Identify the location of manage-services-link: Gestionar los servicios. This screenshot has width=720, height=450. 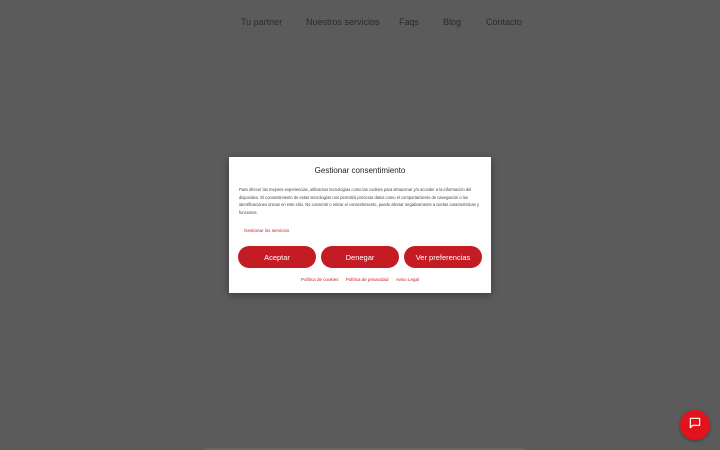
(266, 230).